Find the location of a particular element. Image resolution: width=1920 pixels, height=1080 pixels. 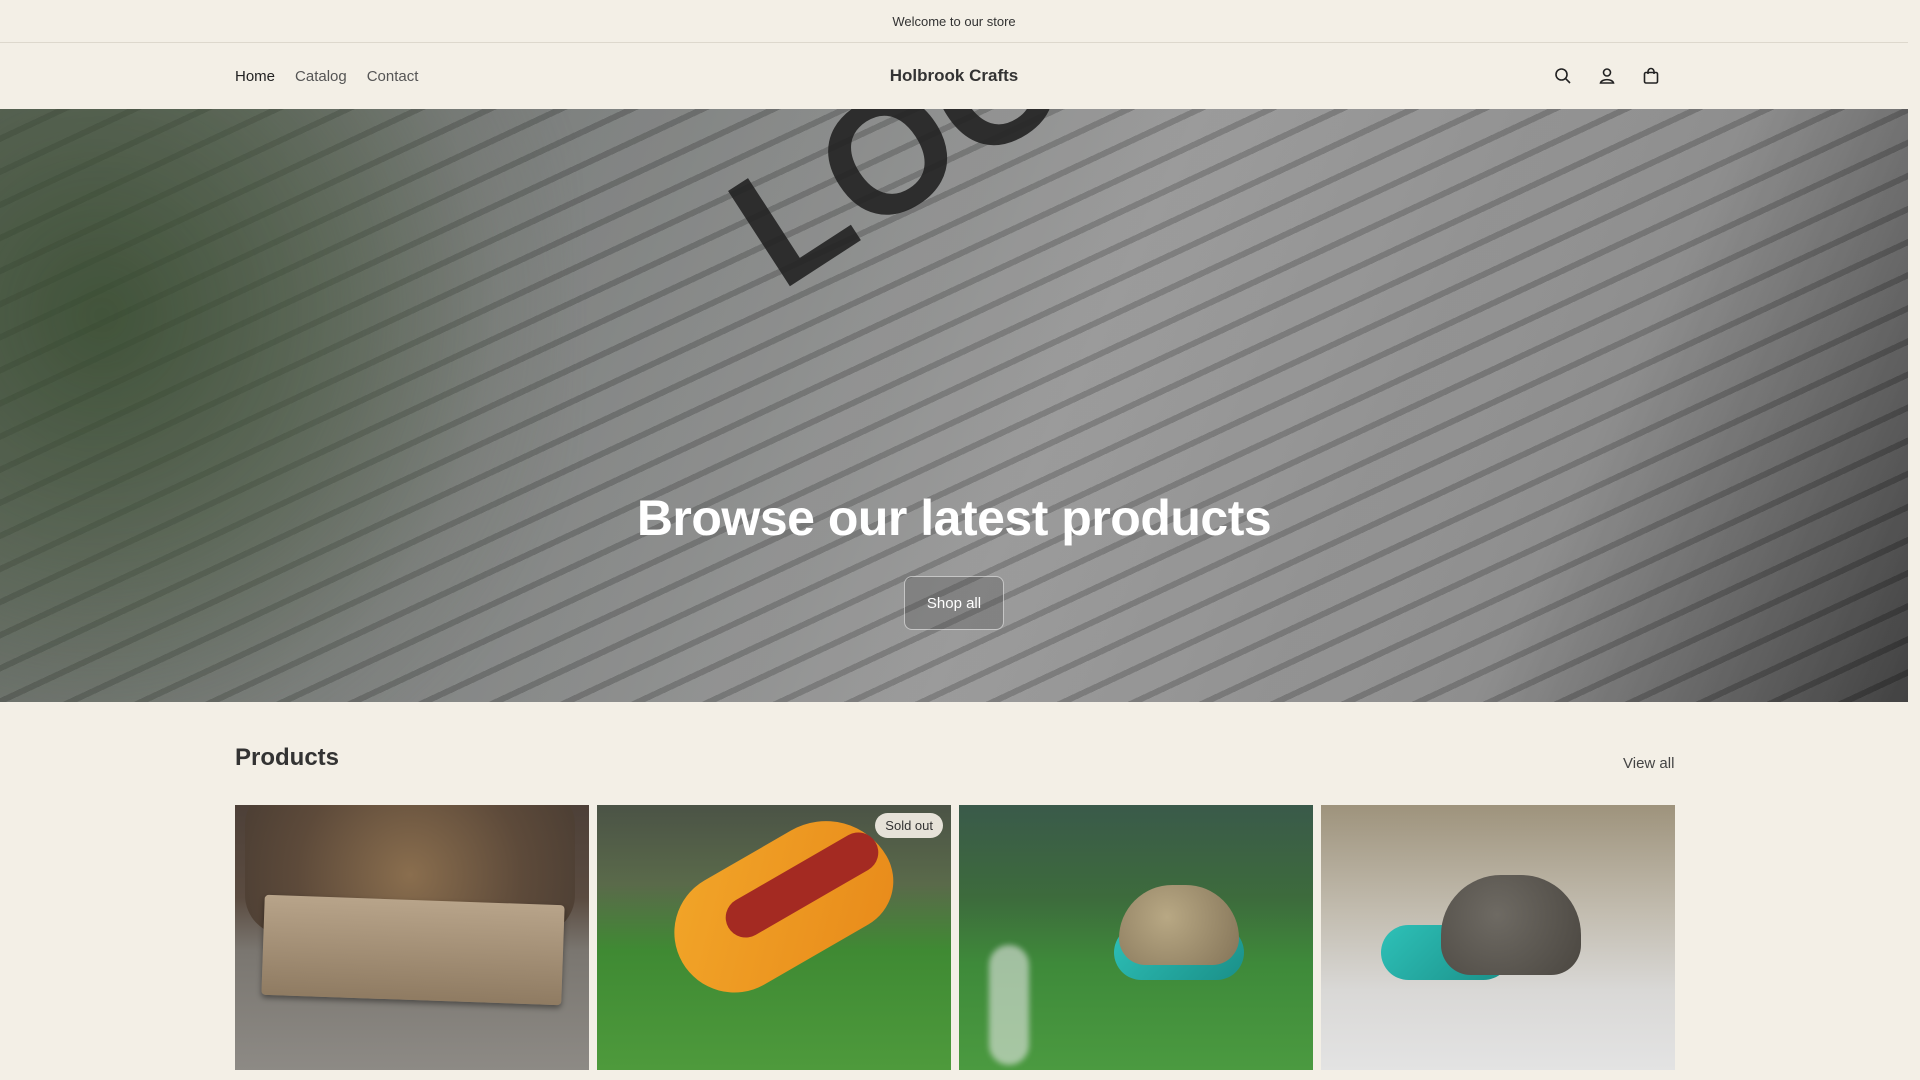

cart-icon is located at coordinates (1651, 76).